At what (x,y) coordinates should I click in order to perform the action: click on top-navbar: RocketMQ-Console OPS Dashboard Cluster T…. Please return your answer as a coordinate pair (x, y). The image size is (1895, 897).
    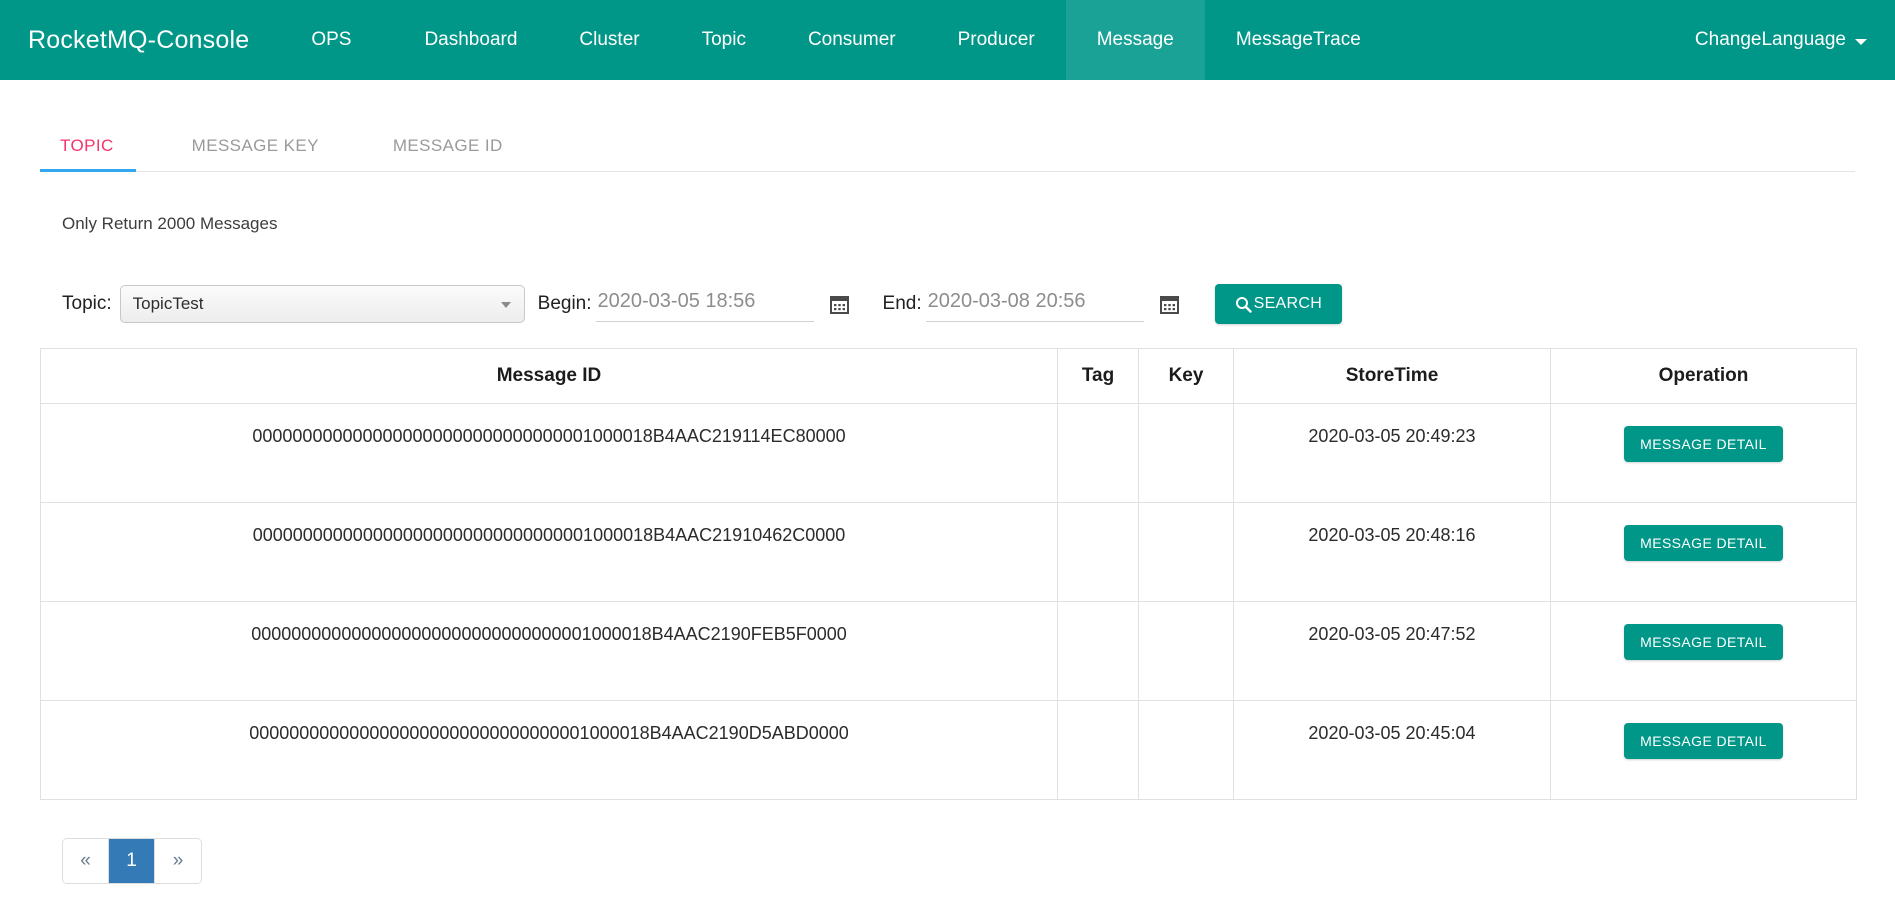
    Looking at the image, I should click on (947, 40).